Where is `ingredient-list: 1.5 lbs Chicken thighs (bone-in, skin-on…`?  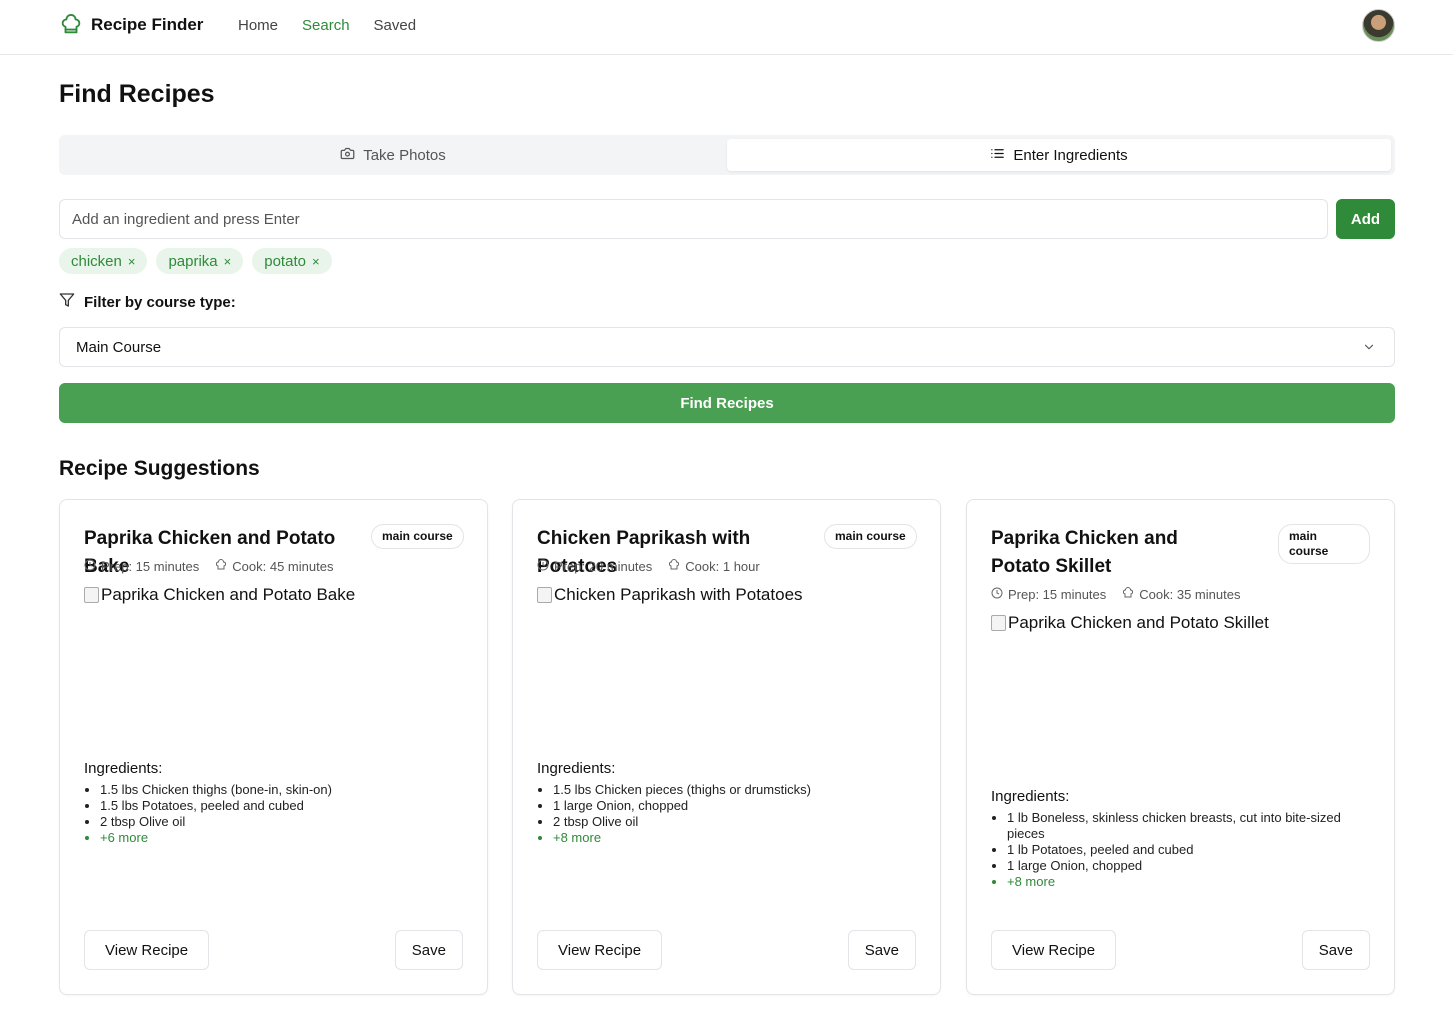 ingredient-list: 1.5 lbs Chicken thighs (bone-in, skin-on… is located at coordinates (285, 814).